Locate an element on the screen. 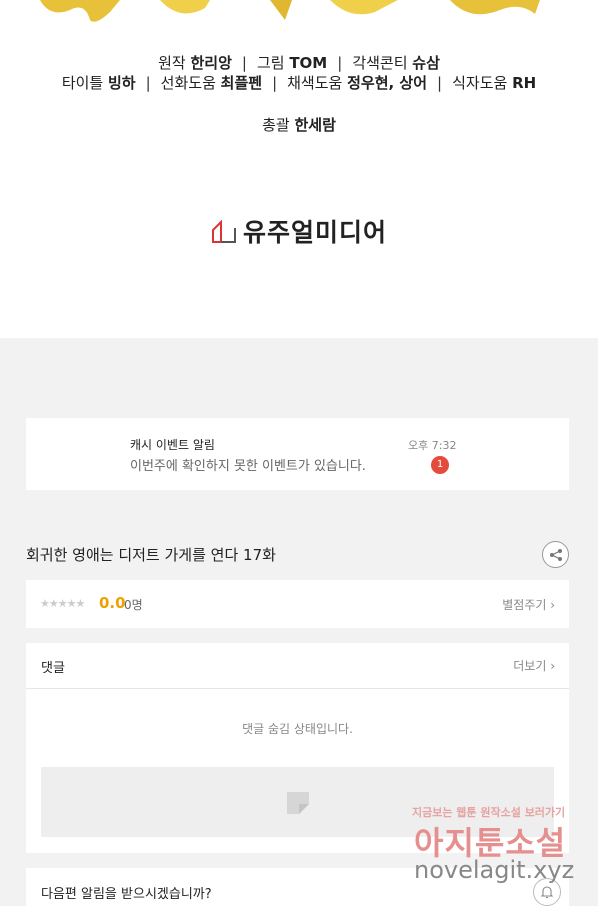 The height and width of the screenshot is (906, 598). credit-coloring: 채색도움 정우현, 상어 is located at coordinates (357, 83).